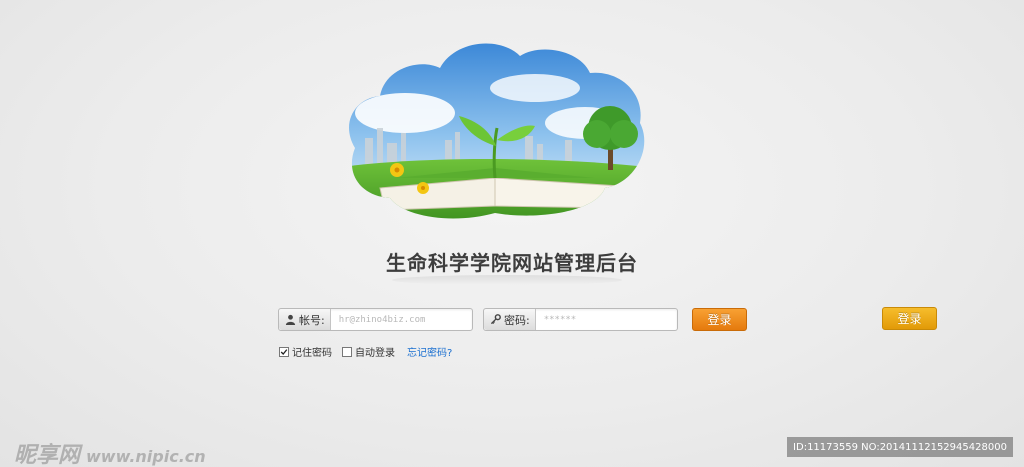 The height and width of the screenshot is (467, 1024). What do you see at coordinates (517, 320) in the screenshot?
I see `password-label: 密码:` at bounding box center [517, 320].